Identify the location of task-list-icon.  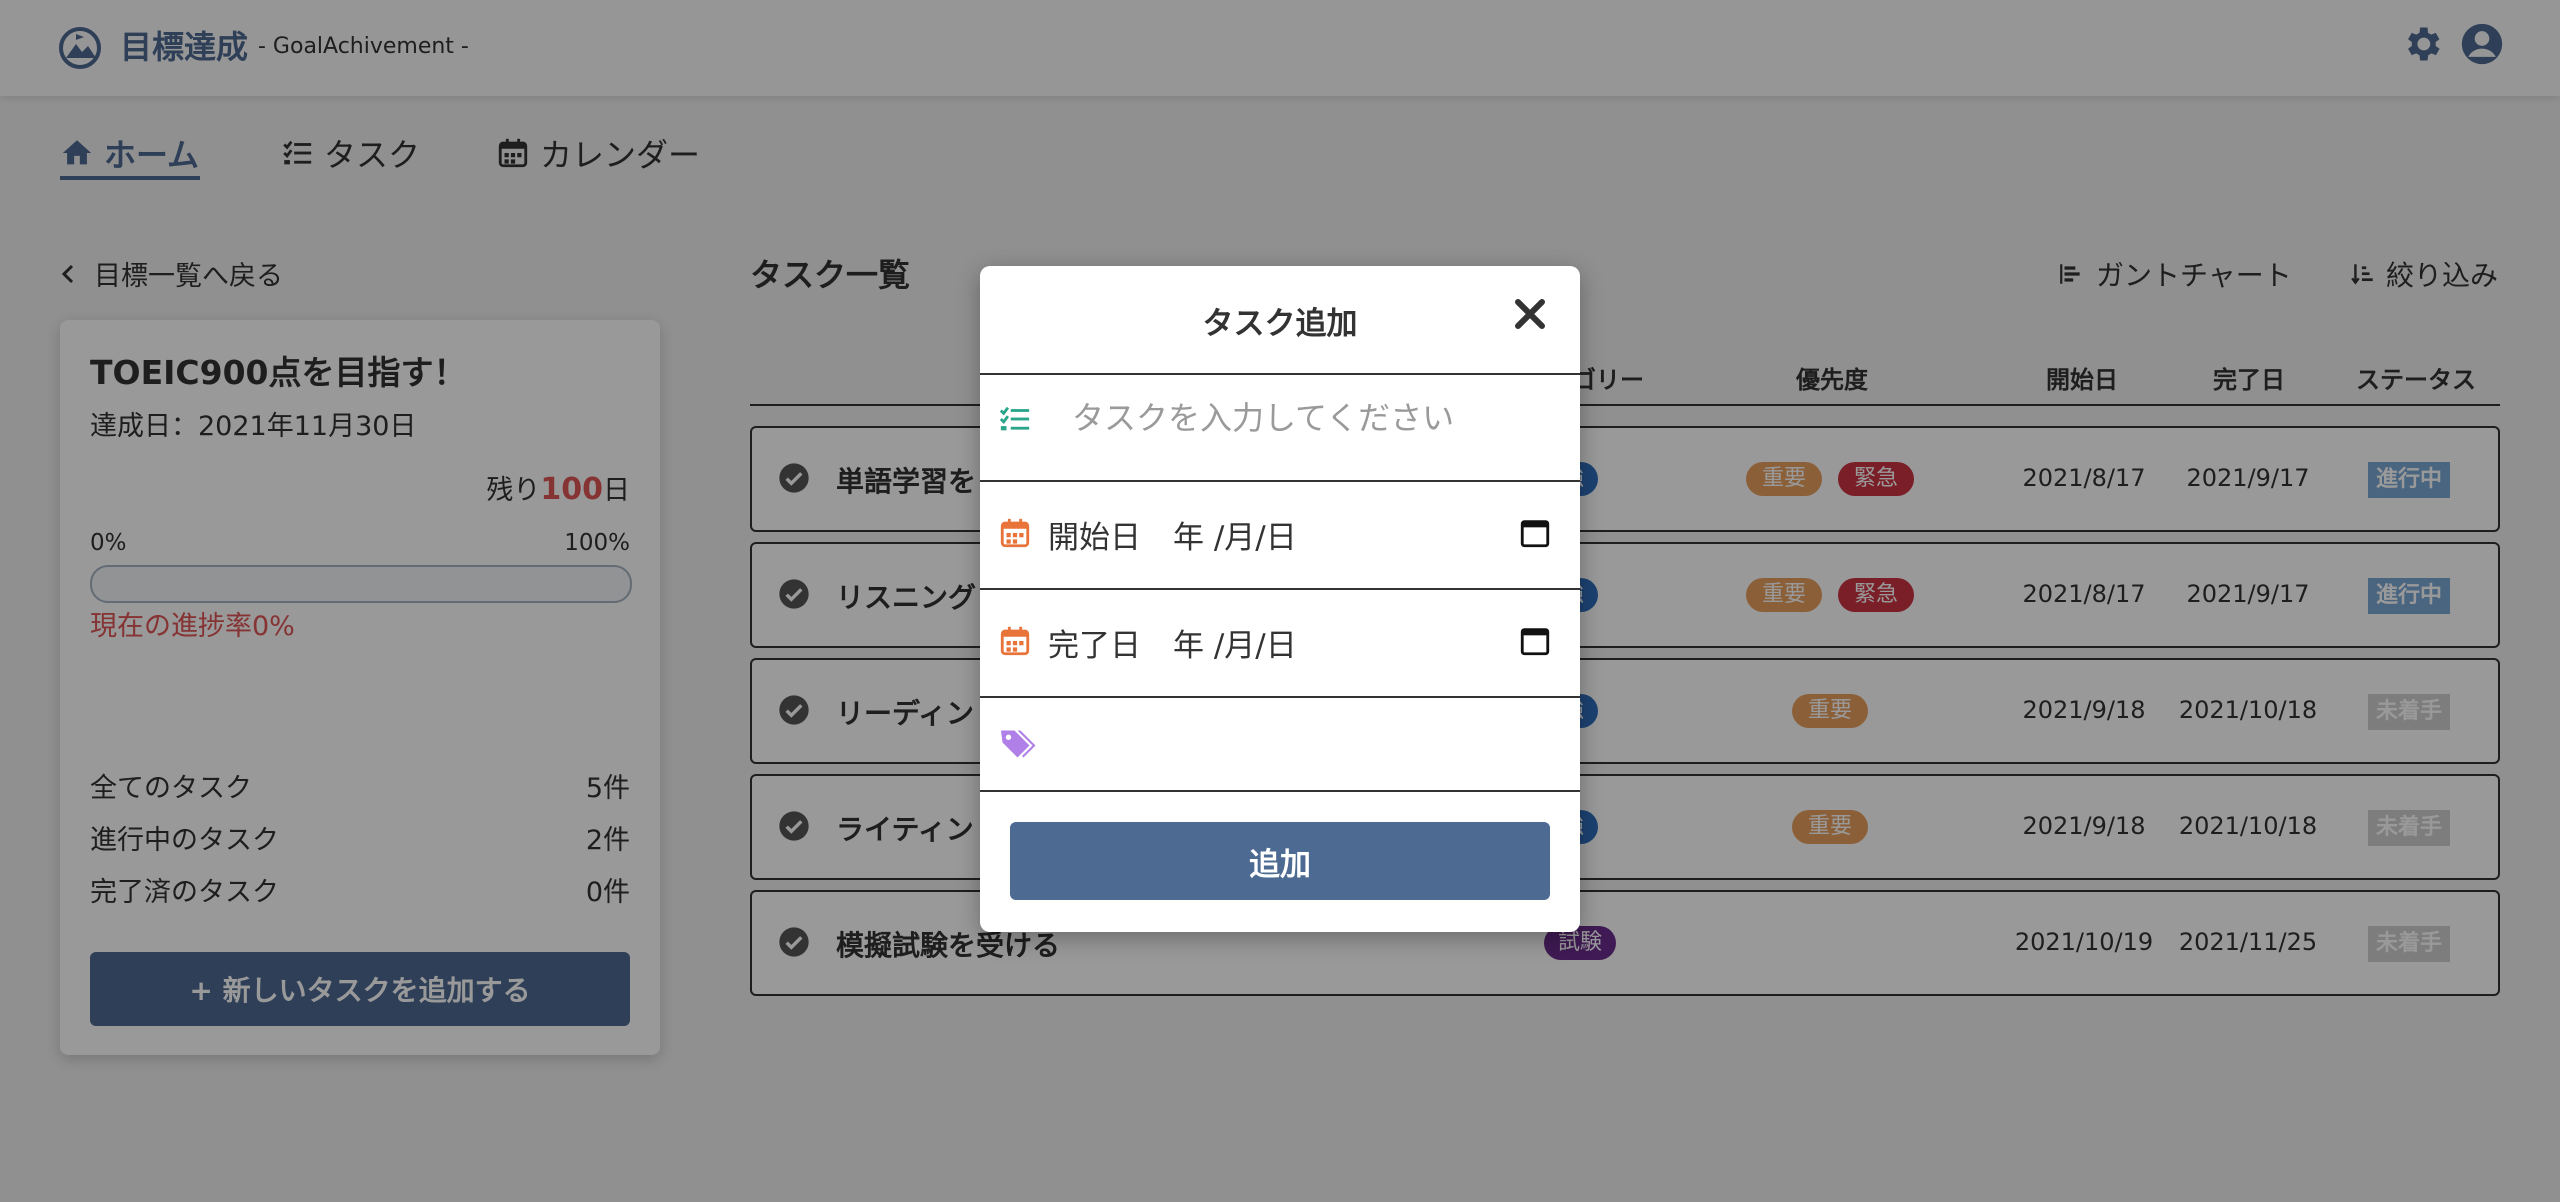
(1014, 418).